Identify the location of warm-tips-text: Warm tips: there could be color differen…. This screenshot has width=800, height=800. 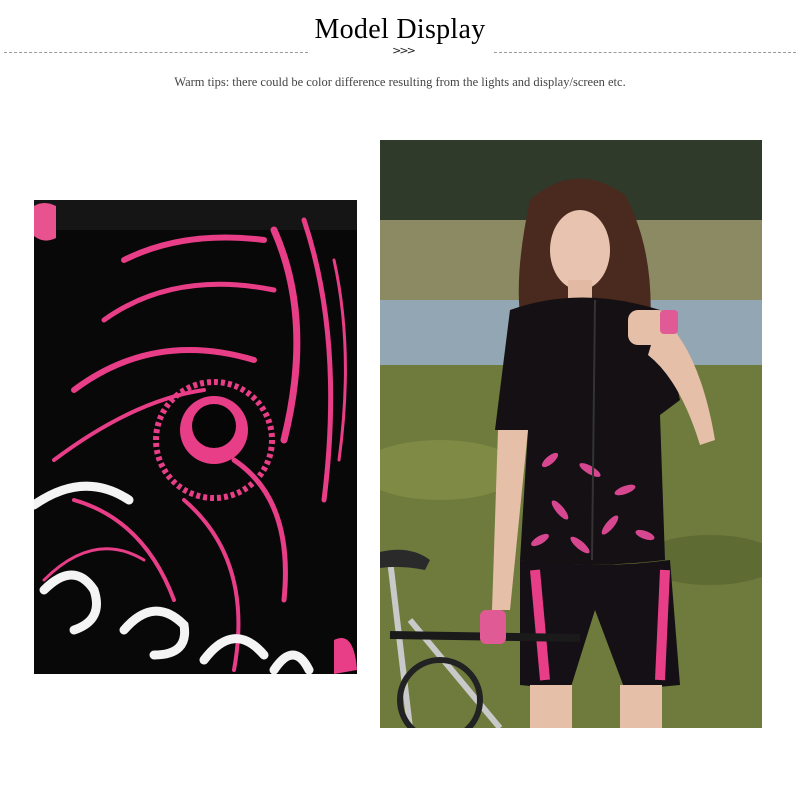
(400, 82).